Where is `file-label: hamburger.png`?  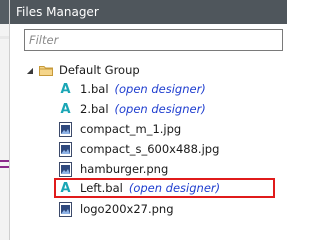 file-label: hamburger.png is located at coordinates (124, 169).